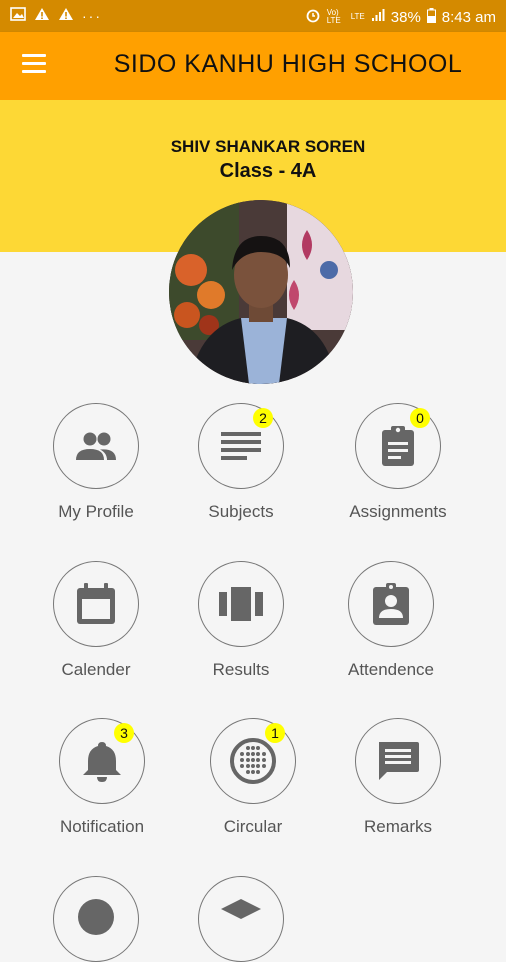  Describe the element at coordinates (253, 16) in the screenshot. I see `status-bar: ··· Vo) LTE LTE 38% 8:43 am` at that location.